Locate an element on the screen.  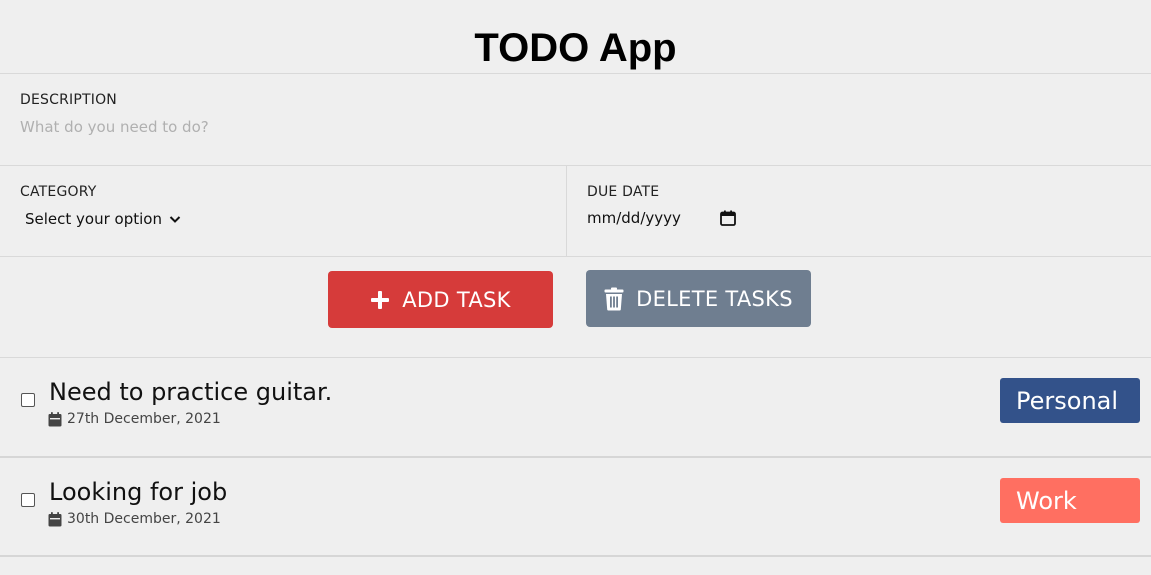
task-date-text: 30th December, 2021 is located at coordinates (144, 519).